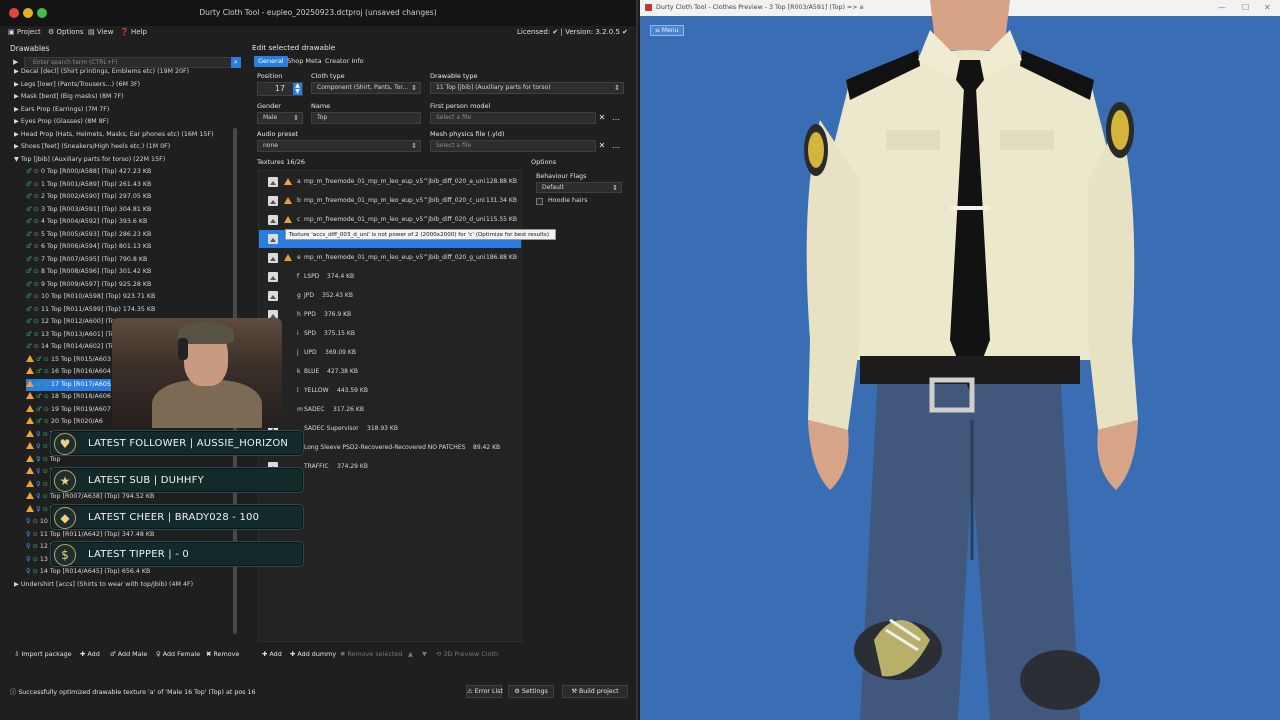 Image resolution: width=1280 pixels, height=720 pixels. I want to click on remove-selected-button: ✖ Remove selected, so click(371, 654).